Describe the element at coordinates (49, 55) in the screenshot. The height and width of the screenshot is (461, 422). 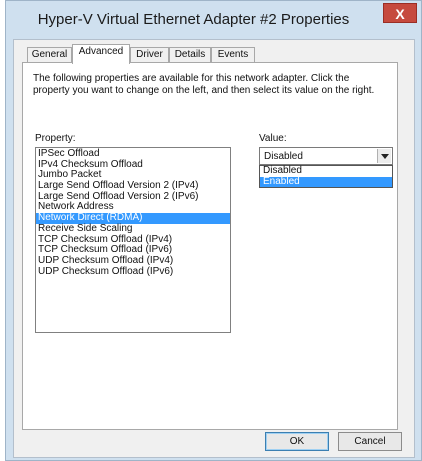
I see `tab-general: General` at that location.